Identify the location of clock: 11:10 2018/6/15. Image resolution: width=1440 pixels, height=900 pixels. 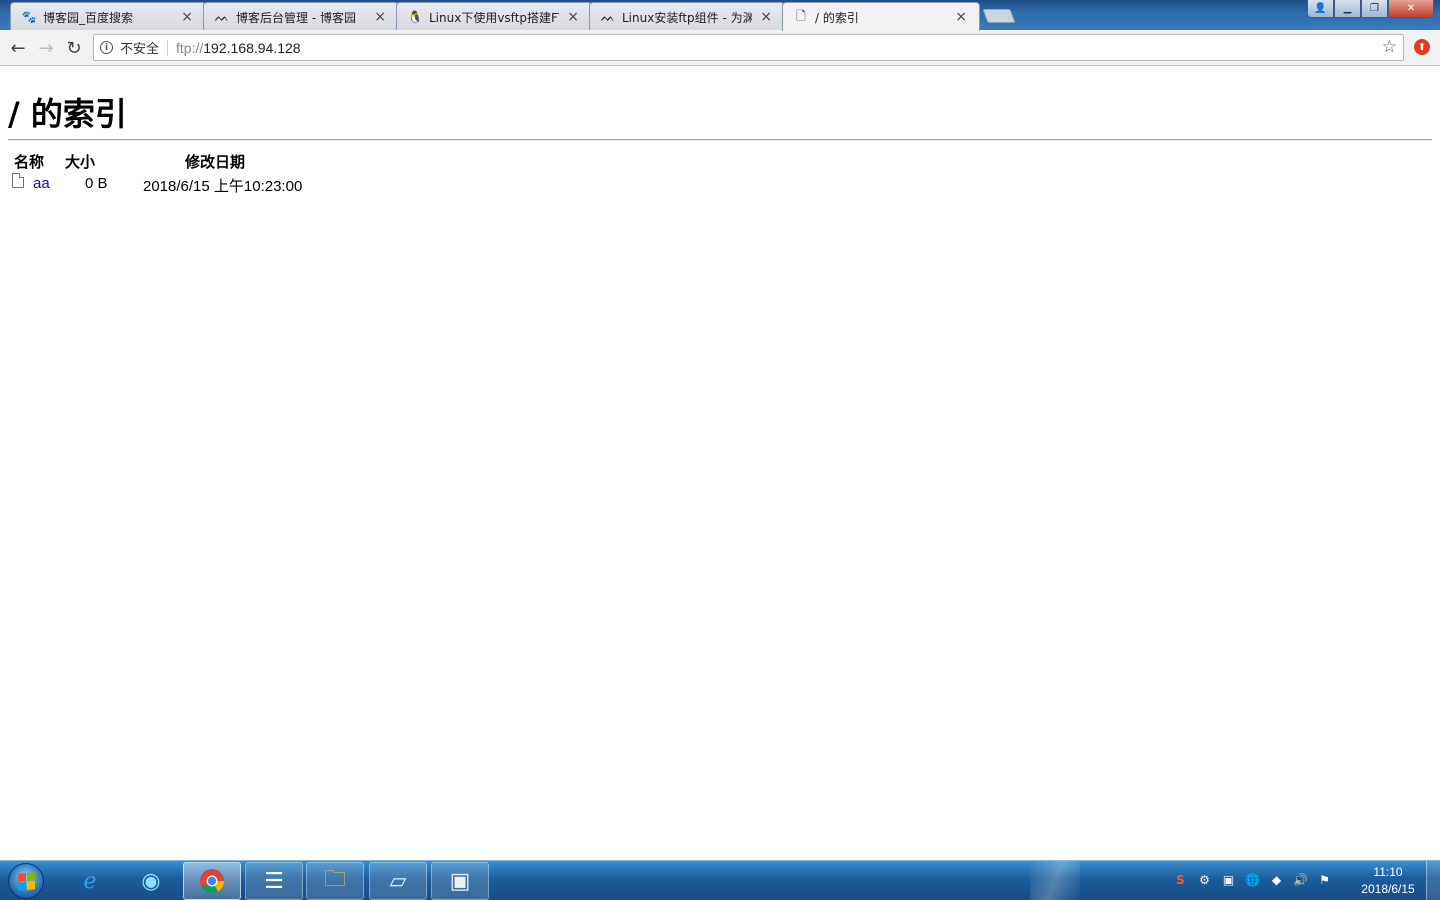
(1388, 881).